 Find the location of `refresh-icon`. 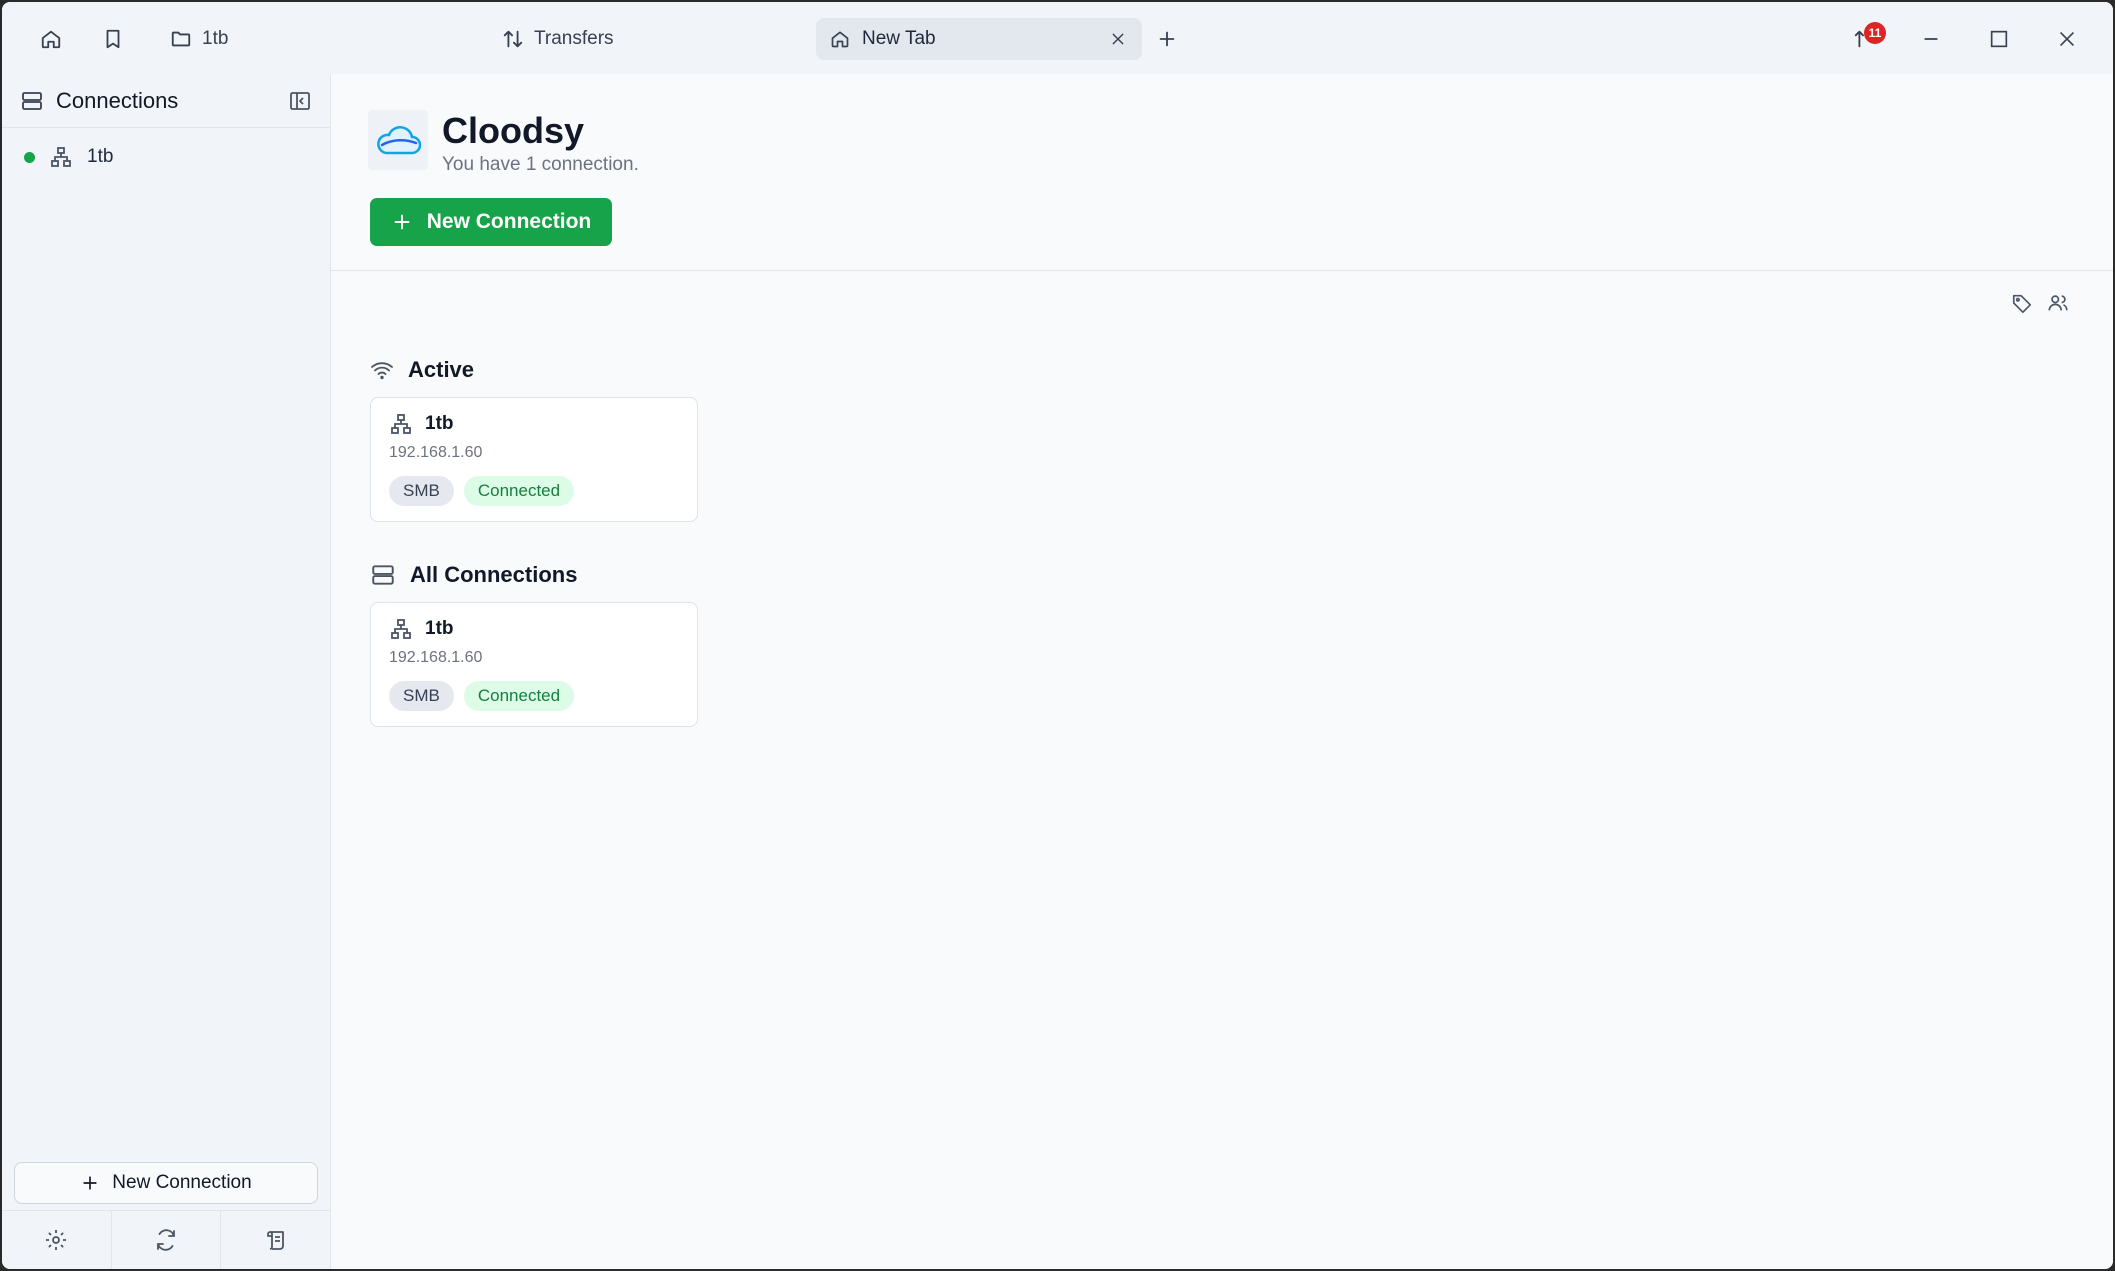

refresh-icon is located at coordinates (166, 1240).